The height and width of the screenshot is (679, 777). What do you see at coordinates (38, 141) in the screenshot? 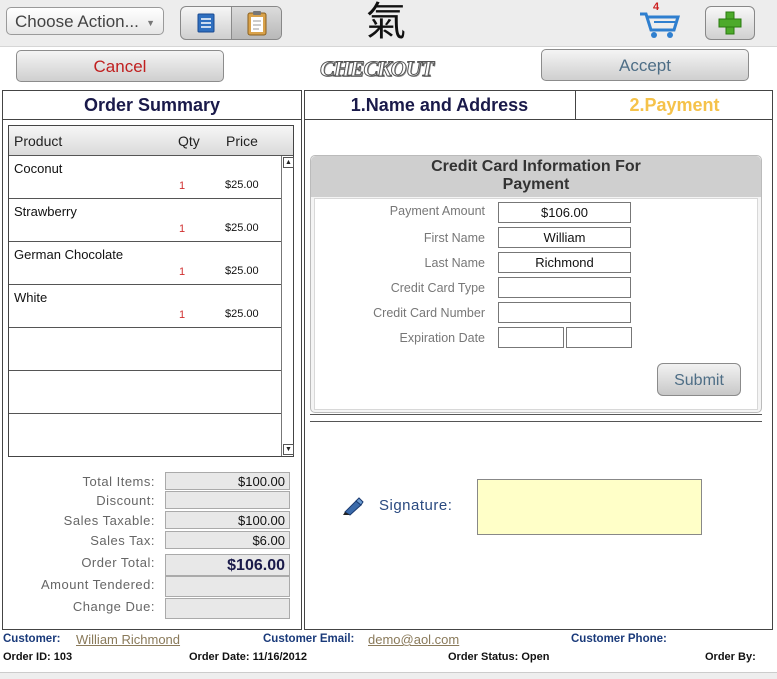
I see `column-header-product: Product` at bounding box center [38, 141].